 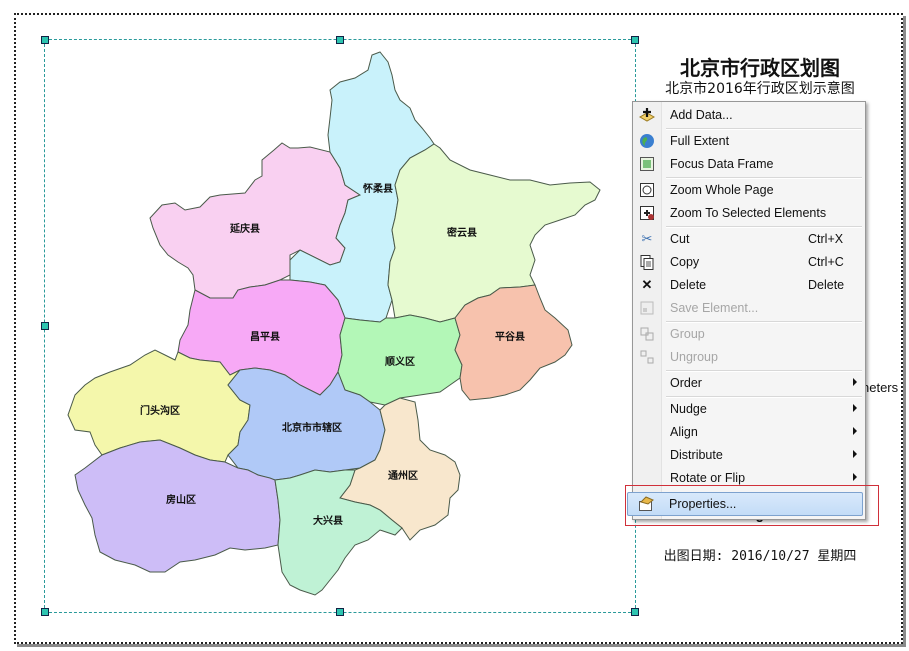 I want to click on resize-handle-n, so click(x=340, y=40).